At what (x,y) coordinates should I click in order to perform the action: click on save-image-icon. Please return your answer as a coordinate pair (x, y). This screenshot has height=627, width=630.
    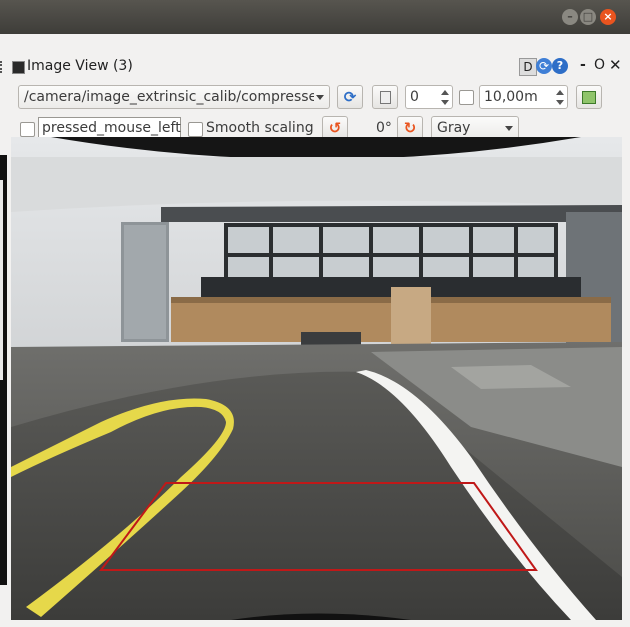
    Looking at the image, I should click on (589, 97).